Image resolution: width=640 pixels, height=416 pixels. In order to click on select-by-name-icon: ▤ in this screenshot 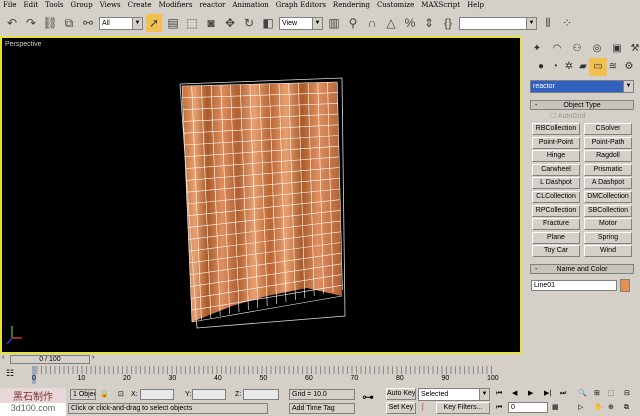, I will do `click(173, 23)`.